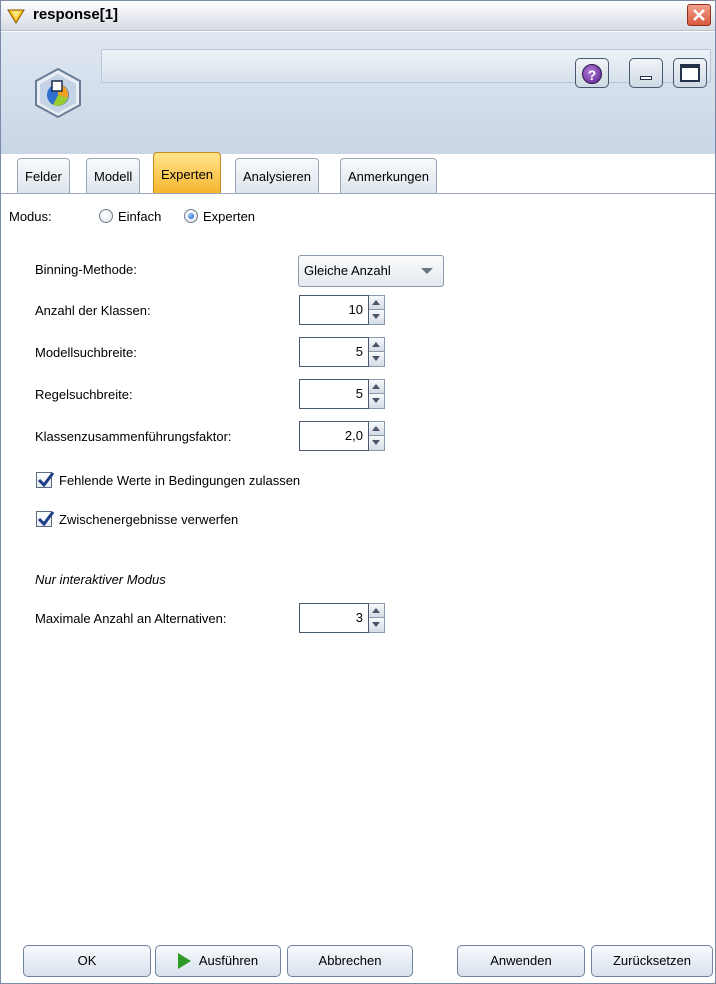  Describe the element at coordinates (30, 216) in the screenshot. I see `mode-label: Modus:` at that location.